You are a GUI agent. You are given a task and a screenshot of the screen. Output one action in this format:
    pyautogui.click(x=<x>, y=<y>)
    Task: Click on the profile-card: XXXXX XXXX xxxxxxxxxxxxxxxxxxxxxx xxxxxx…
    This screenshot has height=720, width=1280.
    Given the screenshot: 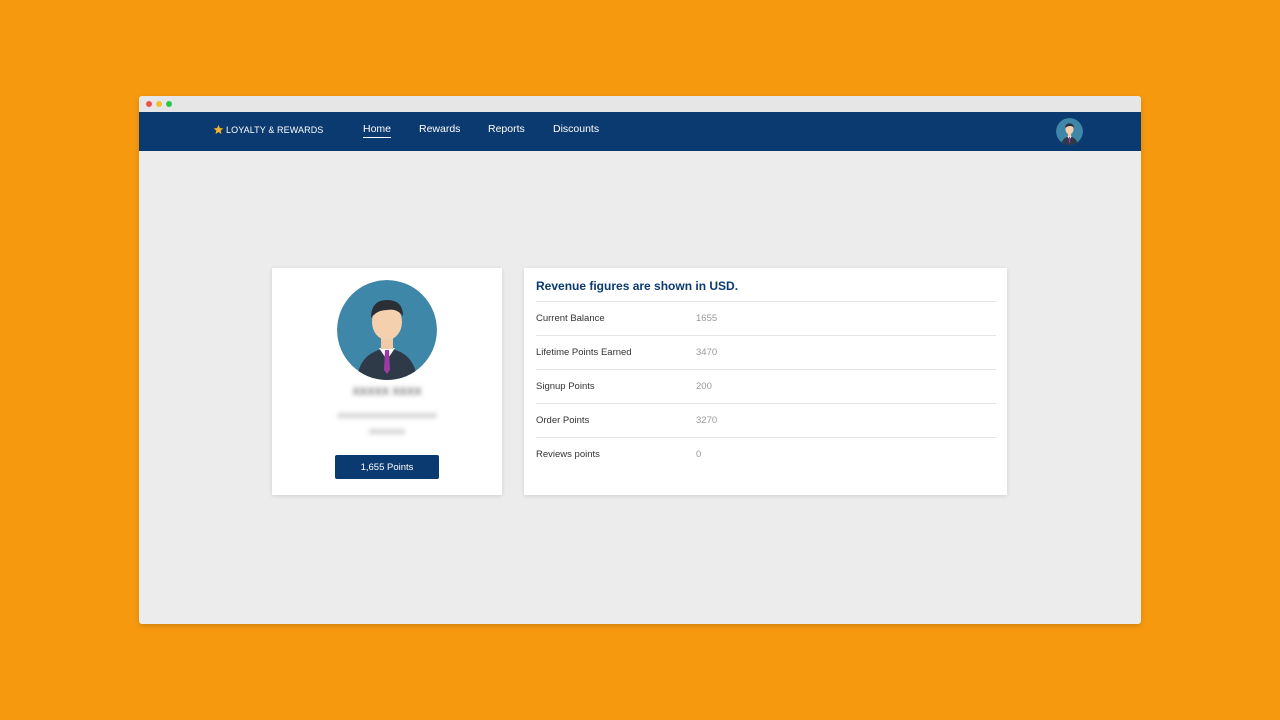 What is the action you would take?
    pyautogui.click(x=387, y=381)
    